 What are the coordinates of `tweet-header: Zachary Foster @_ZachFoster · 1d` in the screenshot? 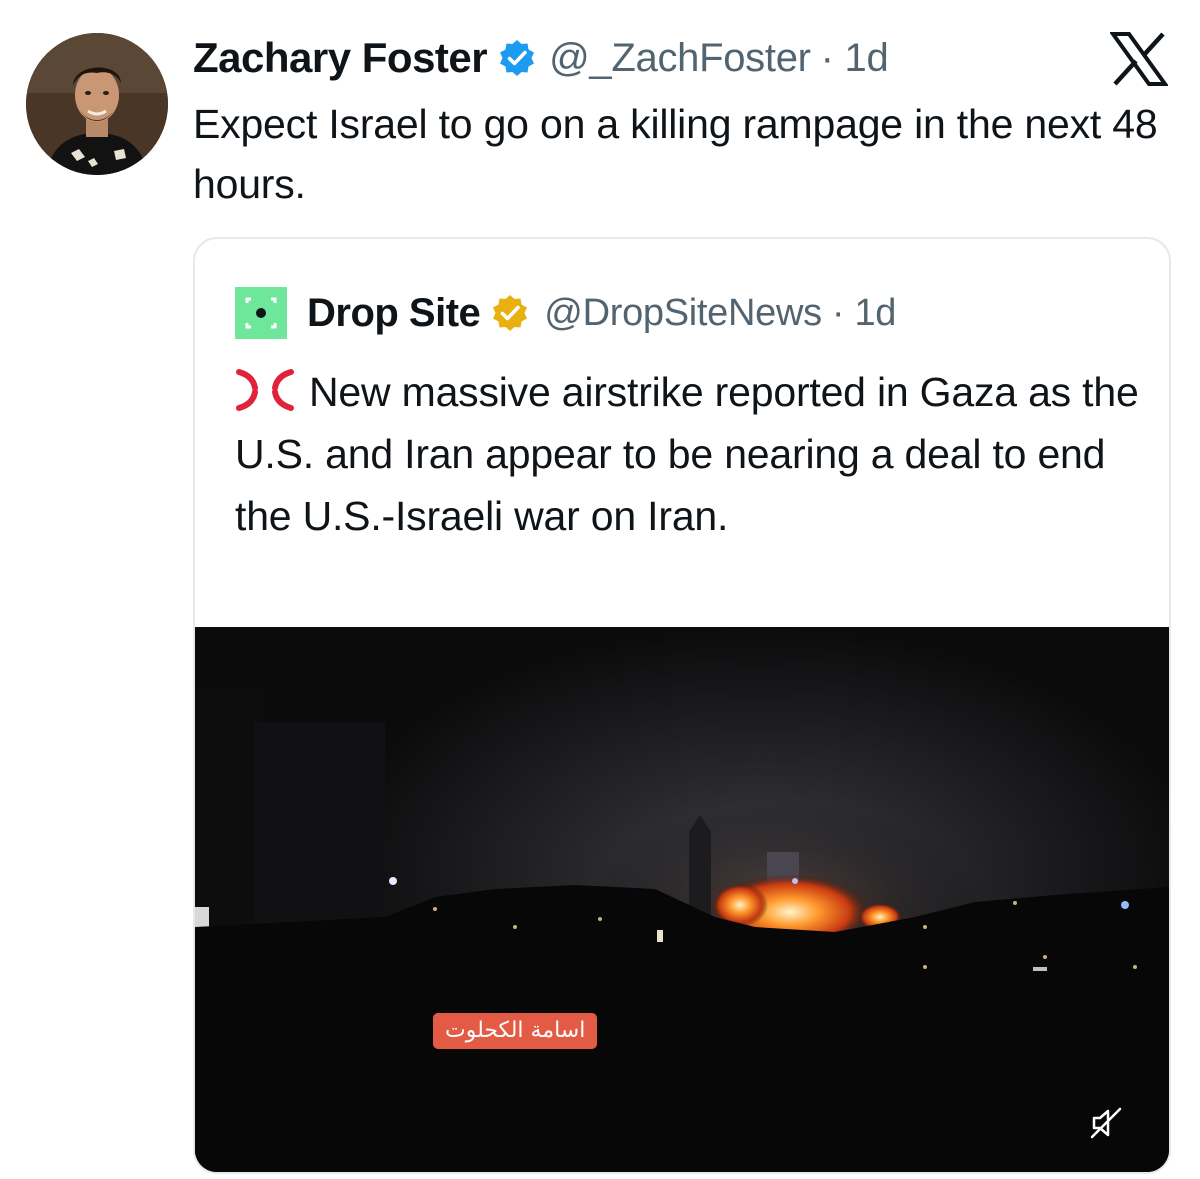 It's located at (541, 58).